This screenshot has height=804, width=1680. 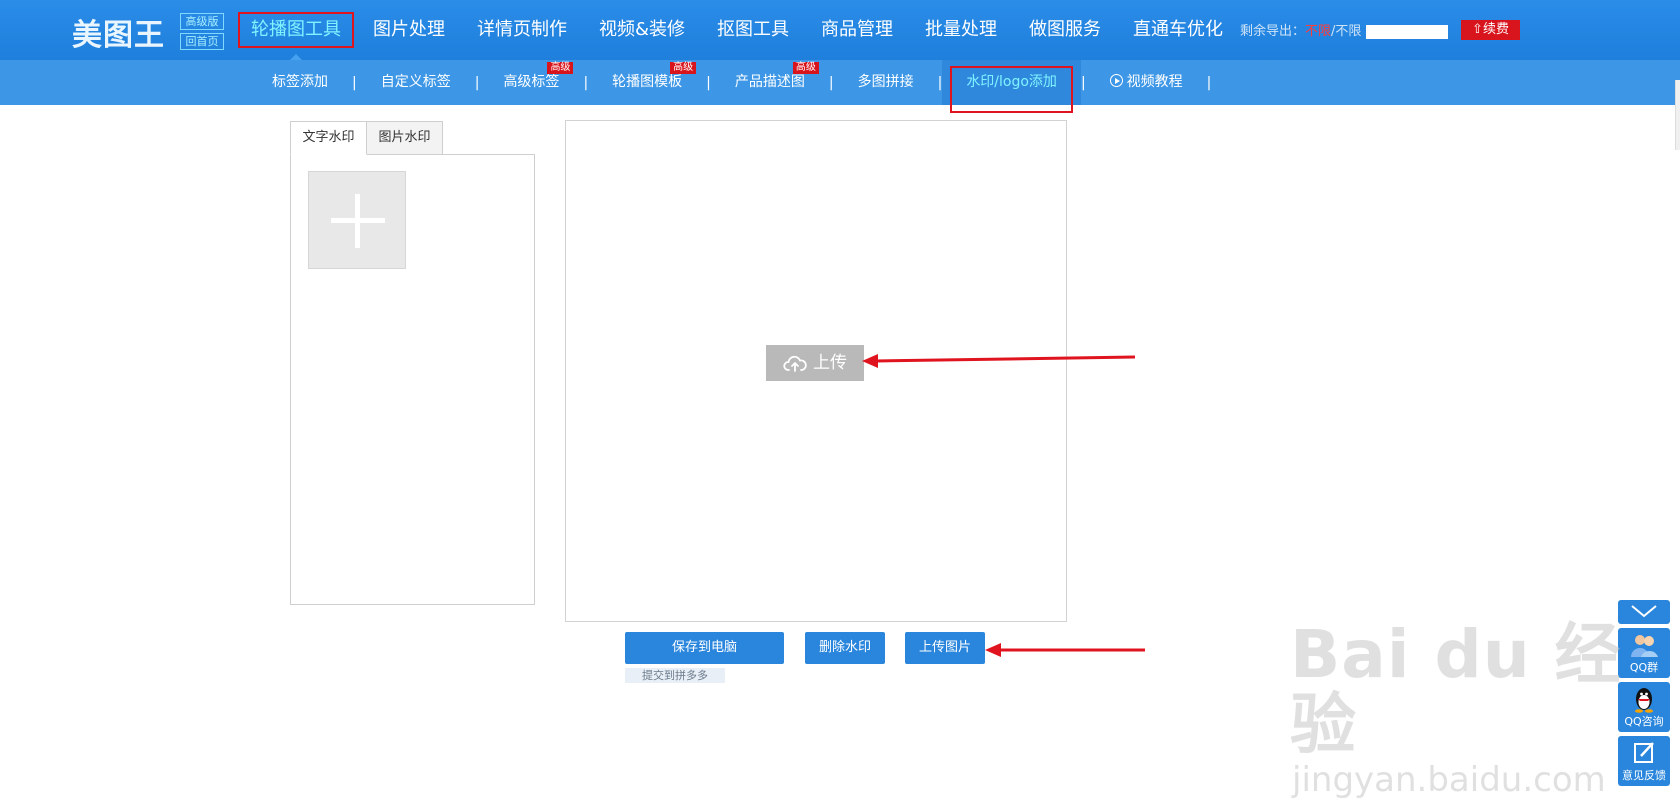 I want to click on watermark-tabs: 文字水印 图片水印, so click(x=412, y=138).